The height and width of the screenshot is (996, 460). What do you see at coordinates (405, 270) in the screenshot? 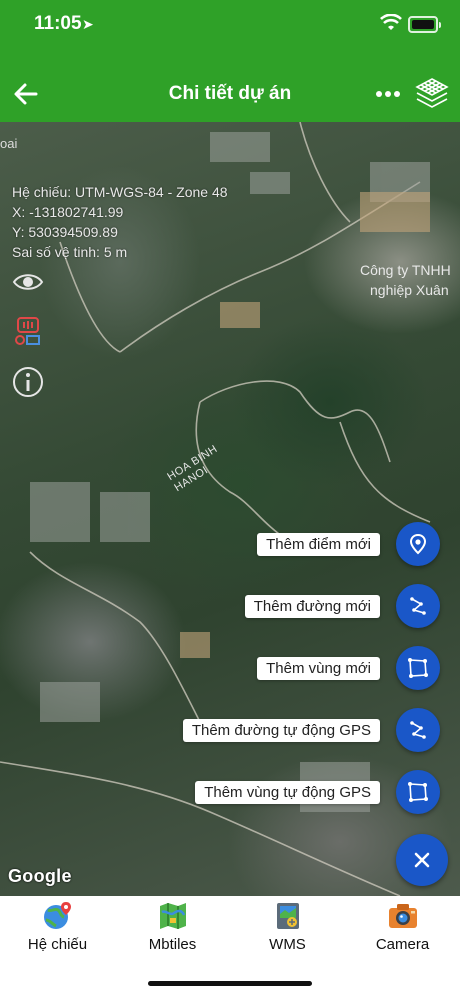
I see `poi-label-line1: Công ty TNHH` at bounding box center [405, 270].